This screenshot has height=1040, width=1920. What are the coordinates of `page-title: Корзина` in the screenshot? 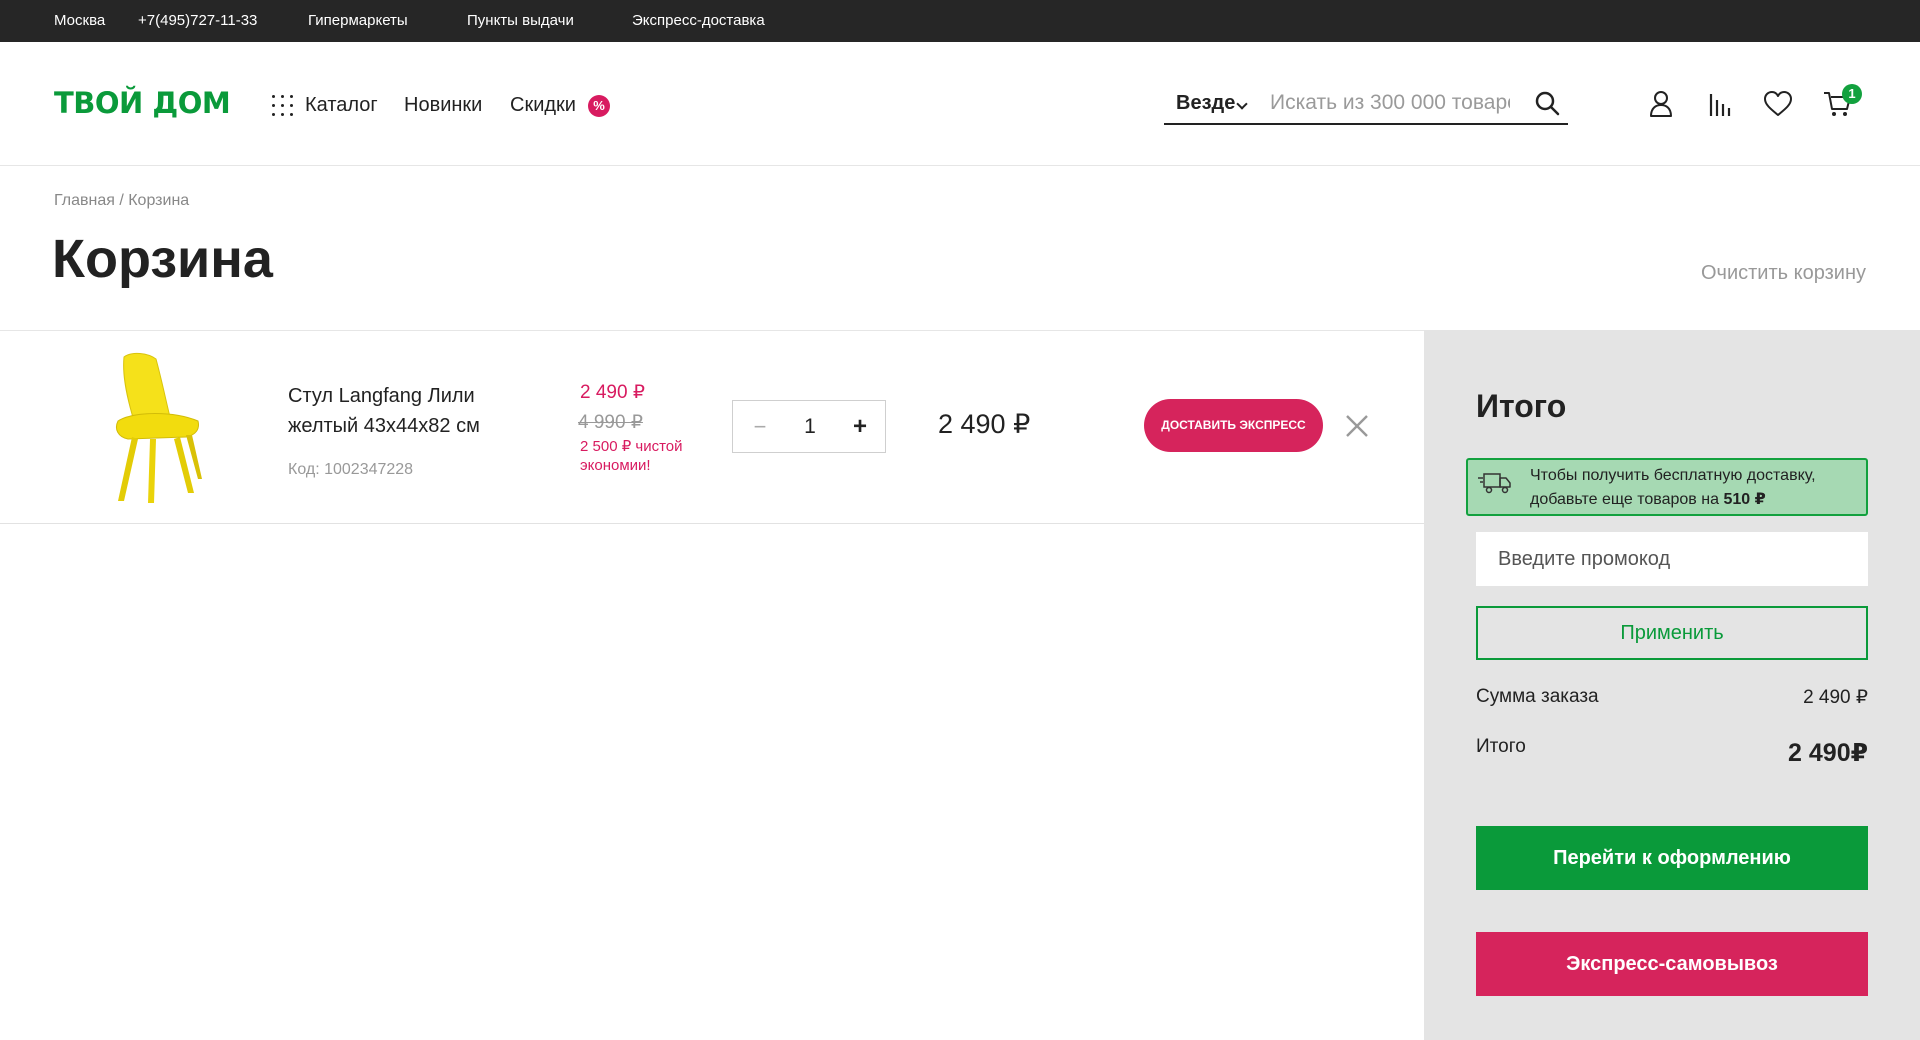 It's located at (162, 259).